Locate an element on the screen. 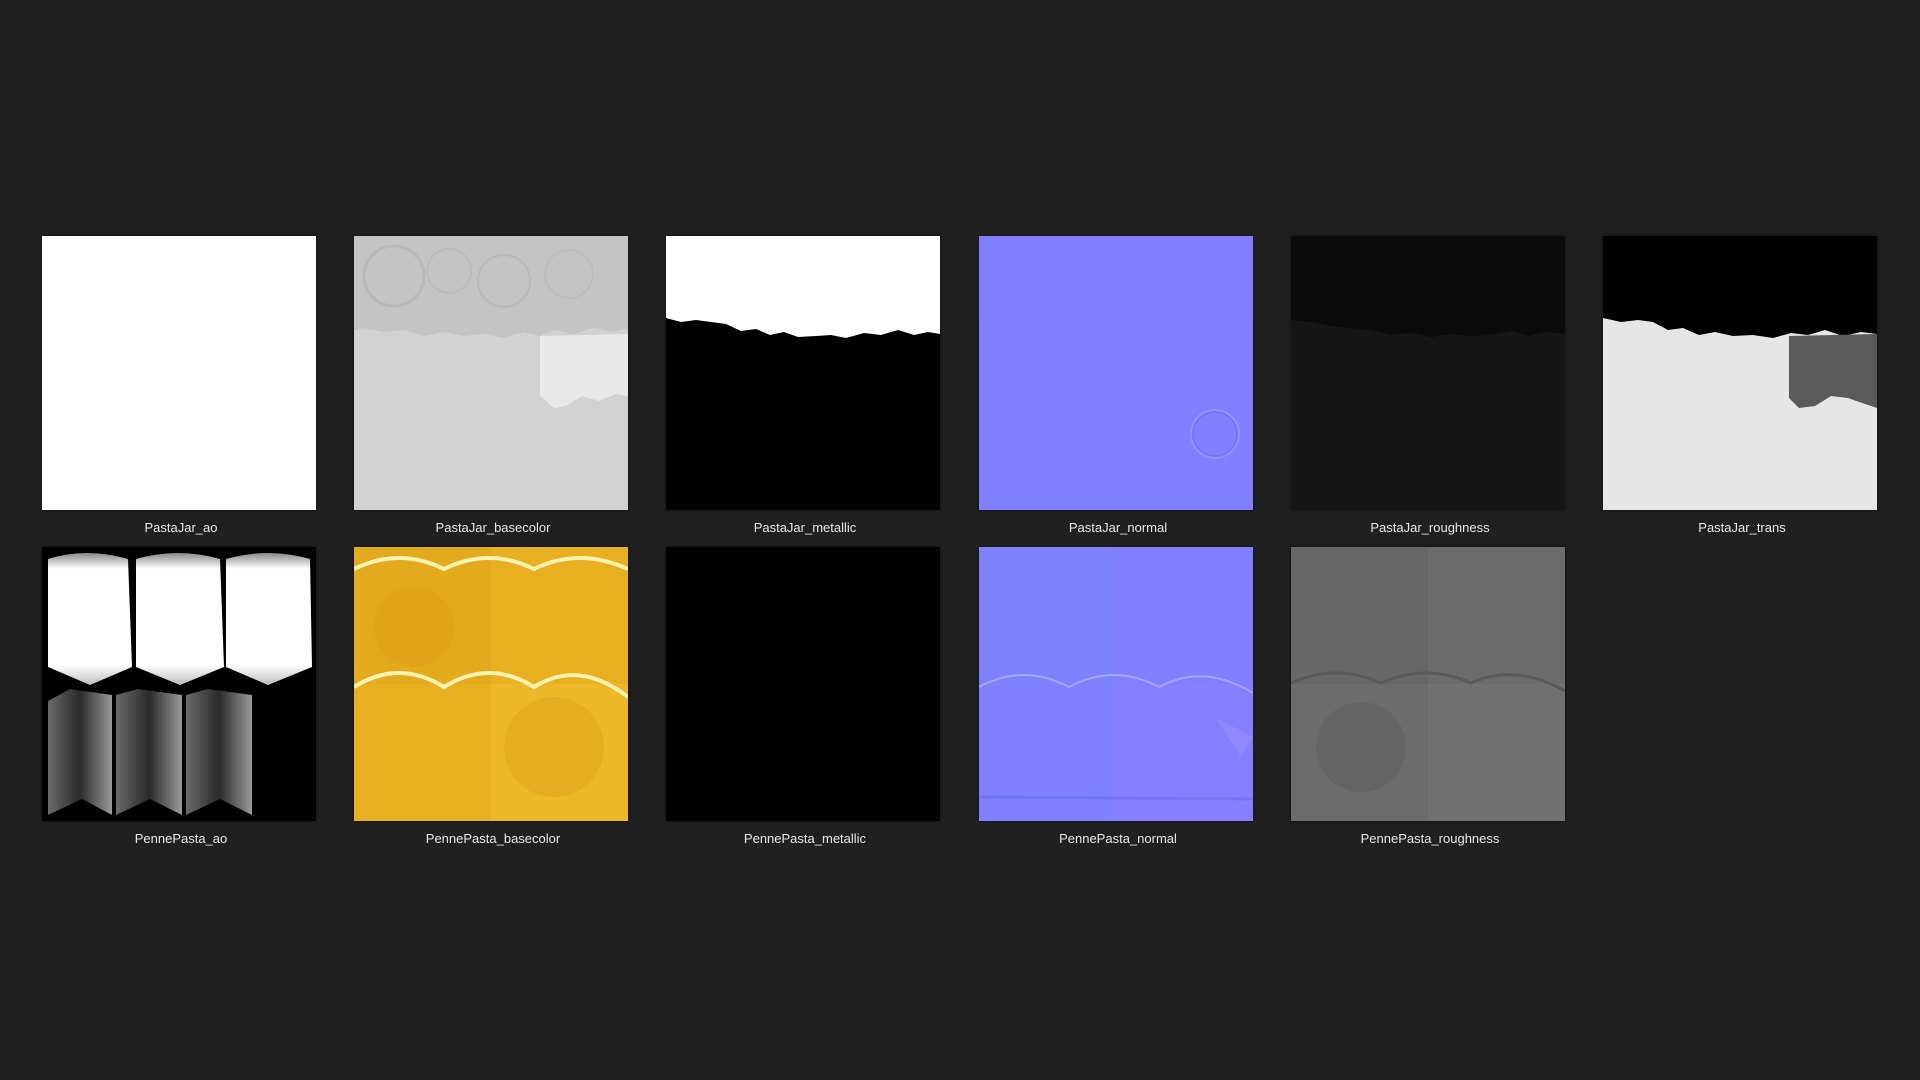  thumbnail-pennepasta-normal is located at coordinates (1116, 684).